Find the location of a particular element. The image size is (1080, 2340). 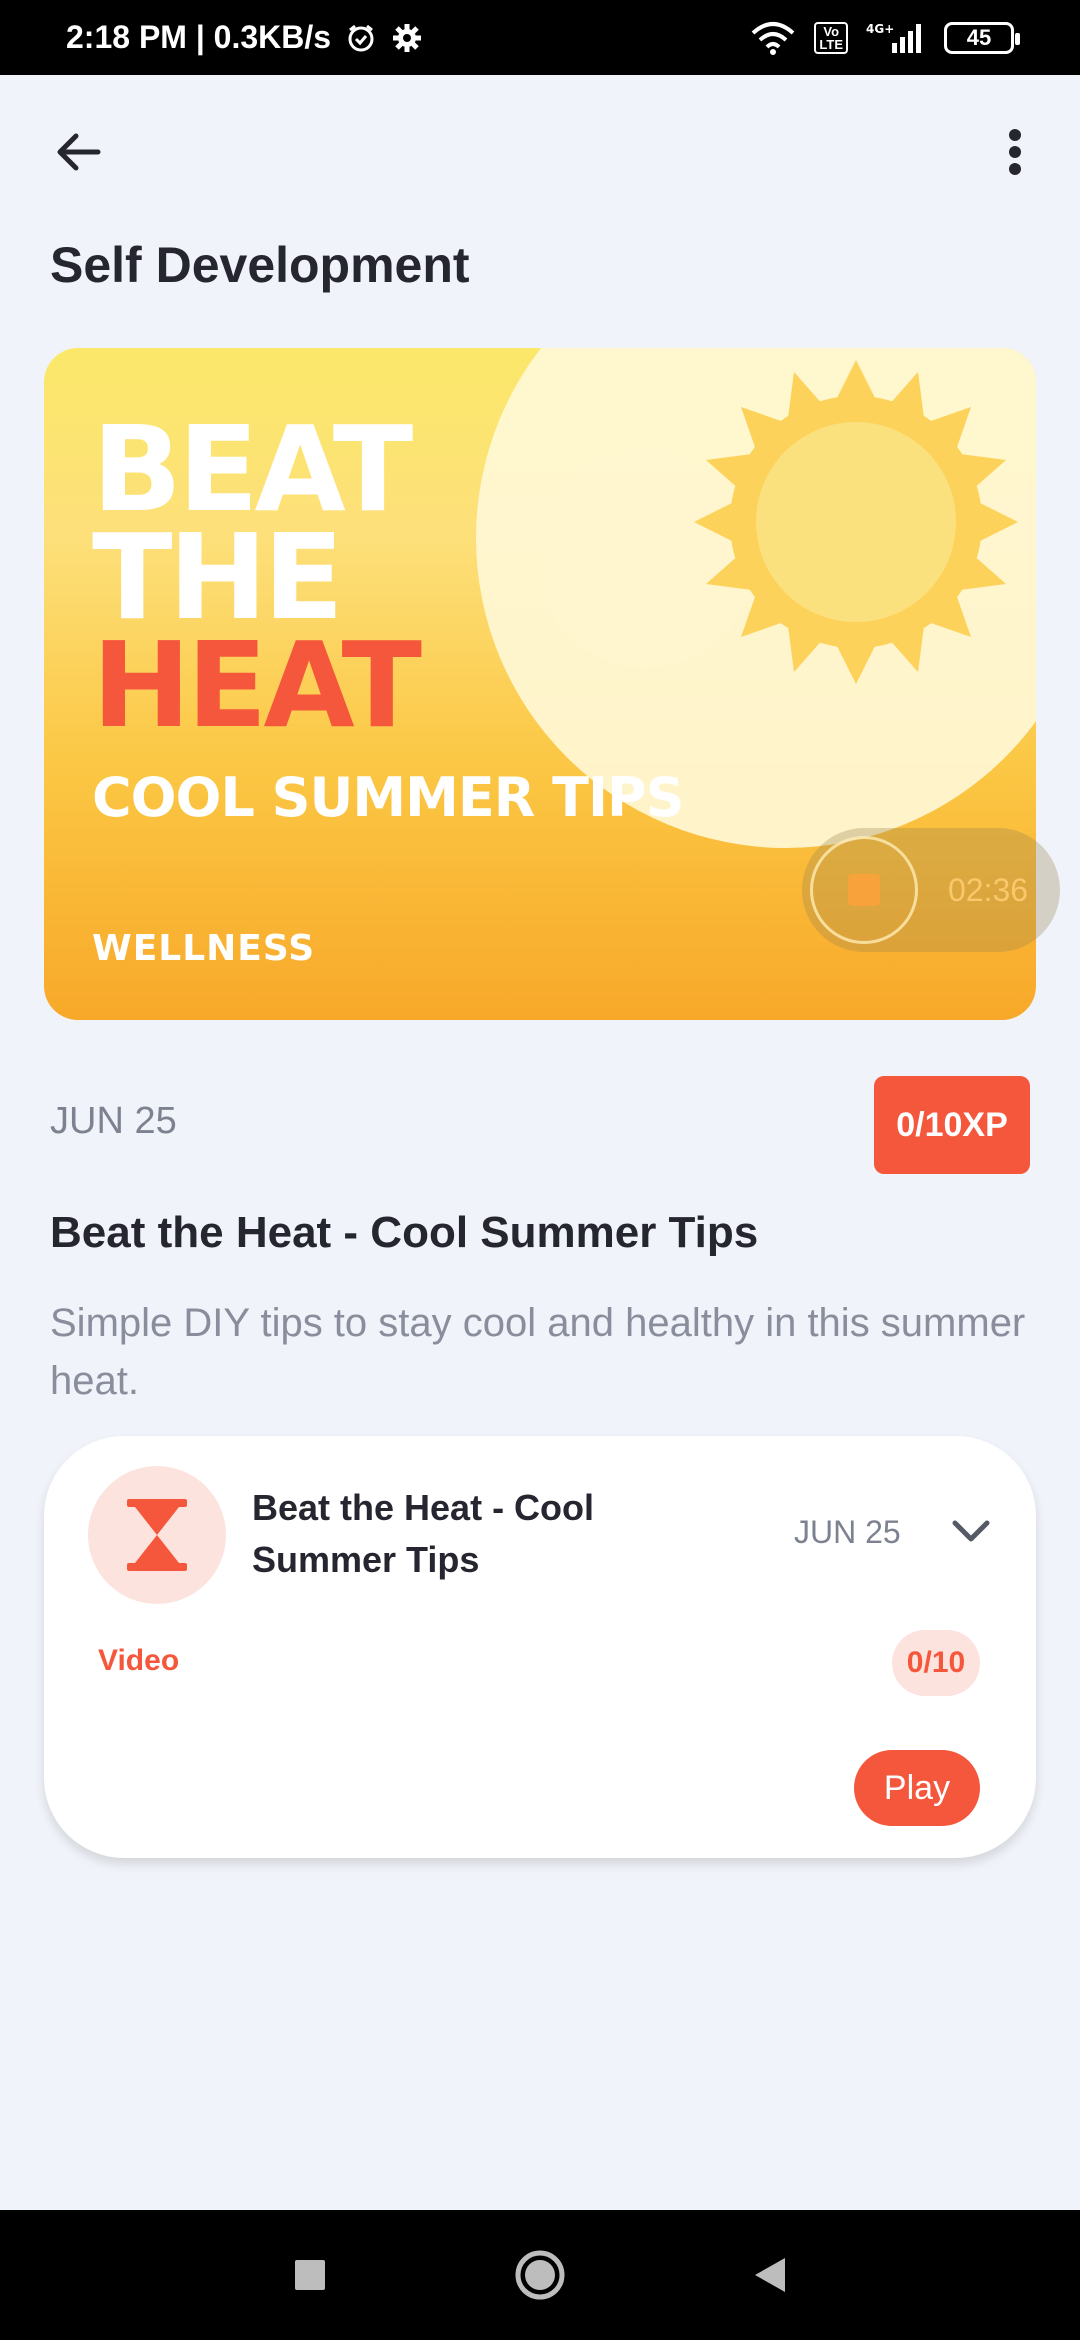

content-date: JUN 25 is located at coordinates (113, 1121).